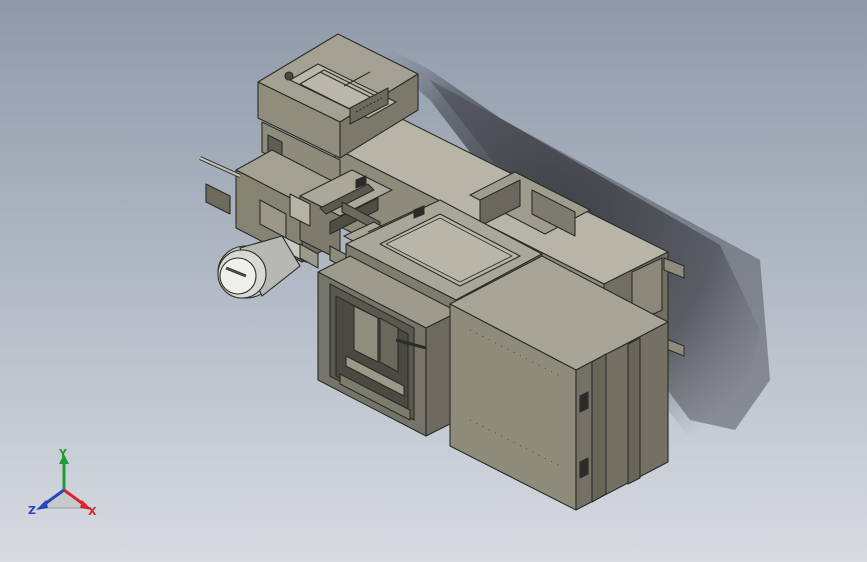 The height and width of the screenshot is (562, 867). Describe the element at coordinates (63, 453) in the screenshot. I see `y-axis-label: Y` at that location.